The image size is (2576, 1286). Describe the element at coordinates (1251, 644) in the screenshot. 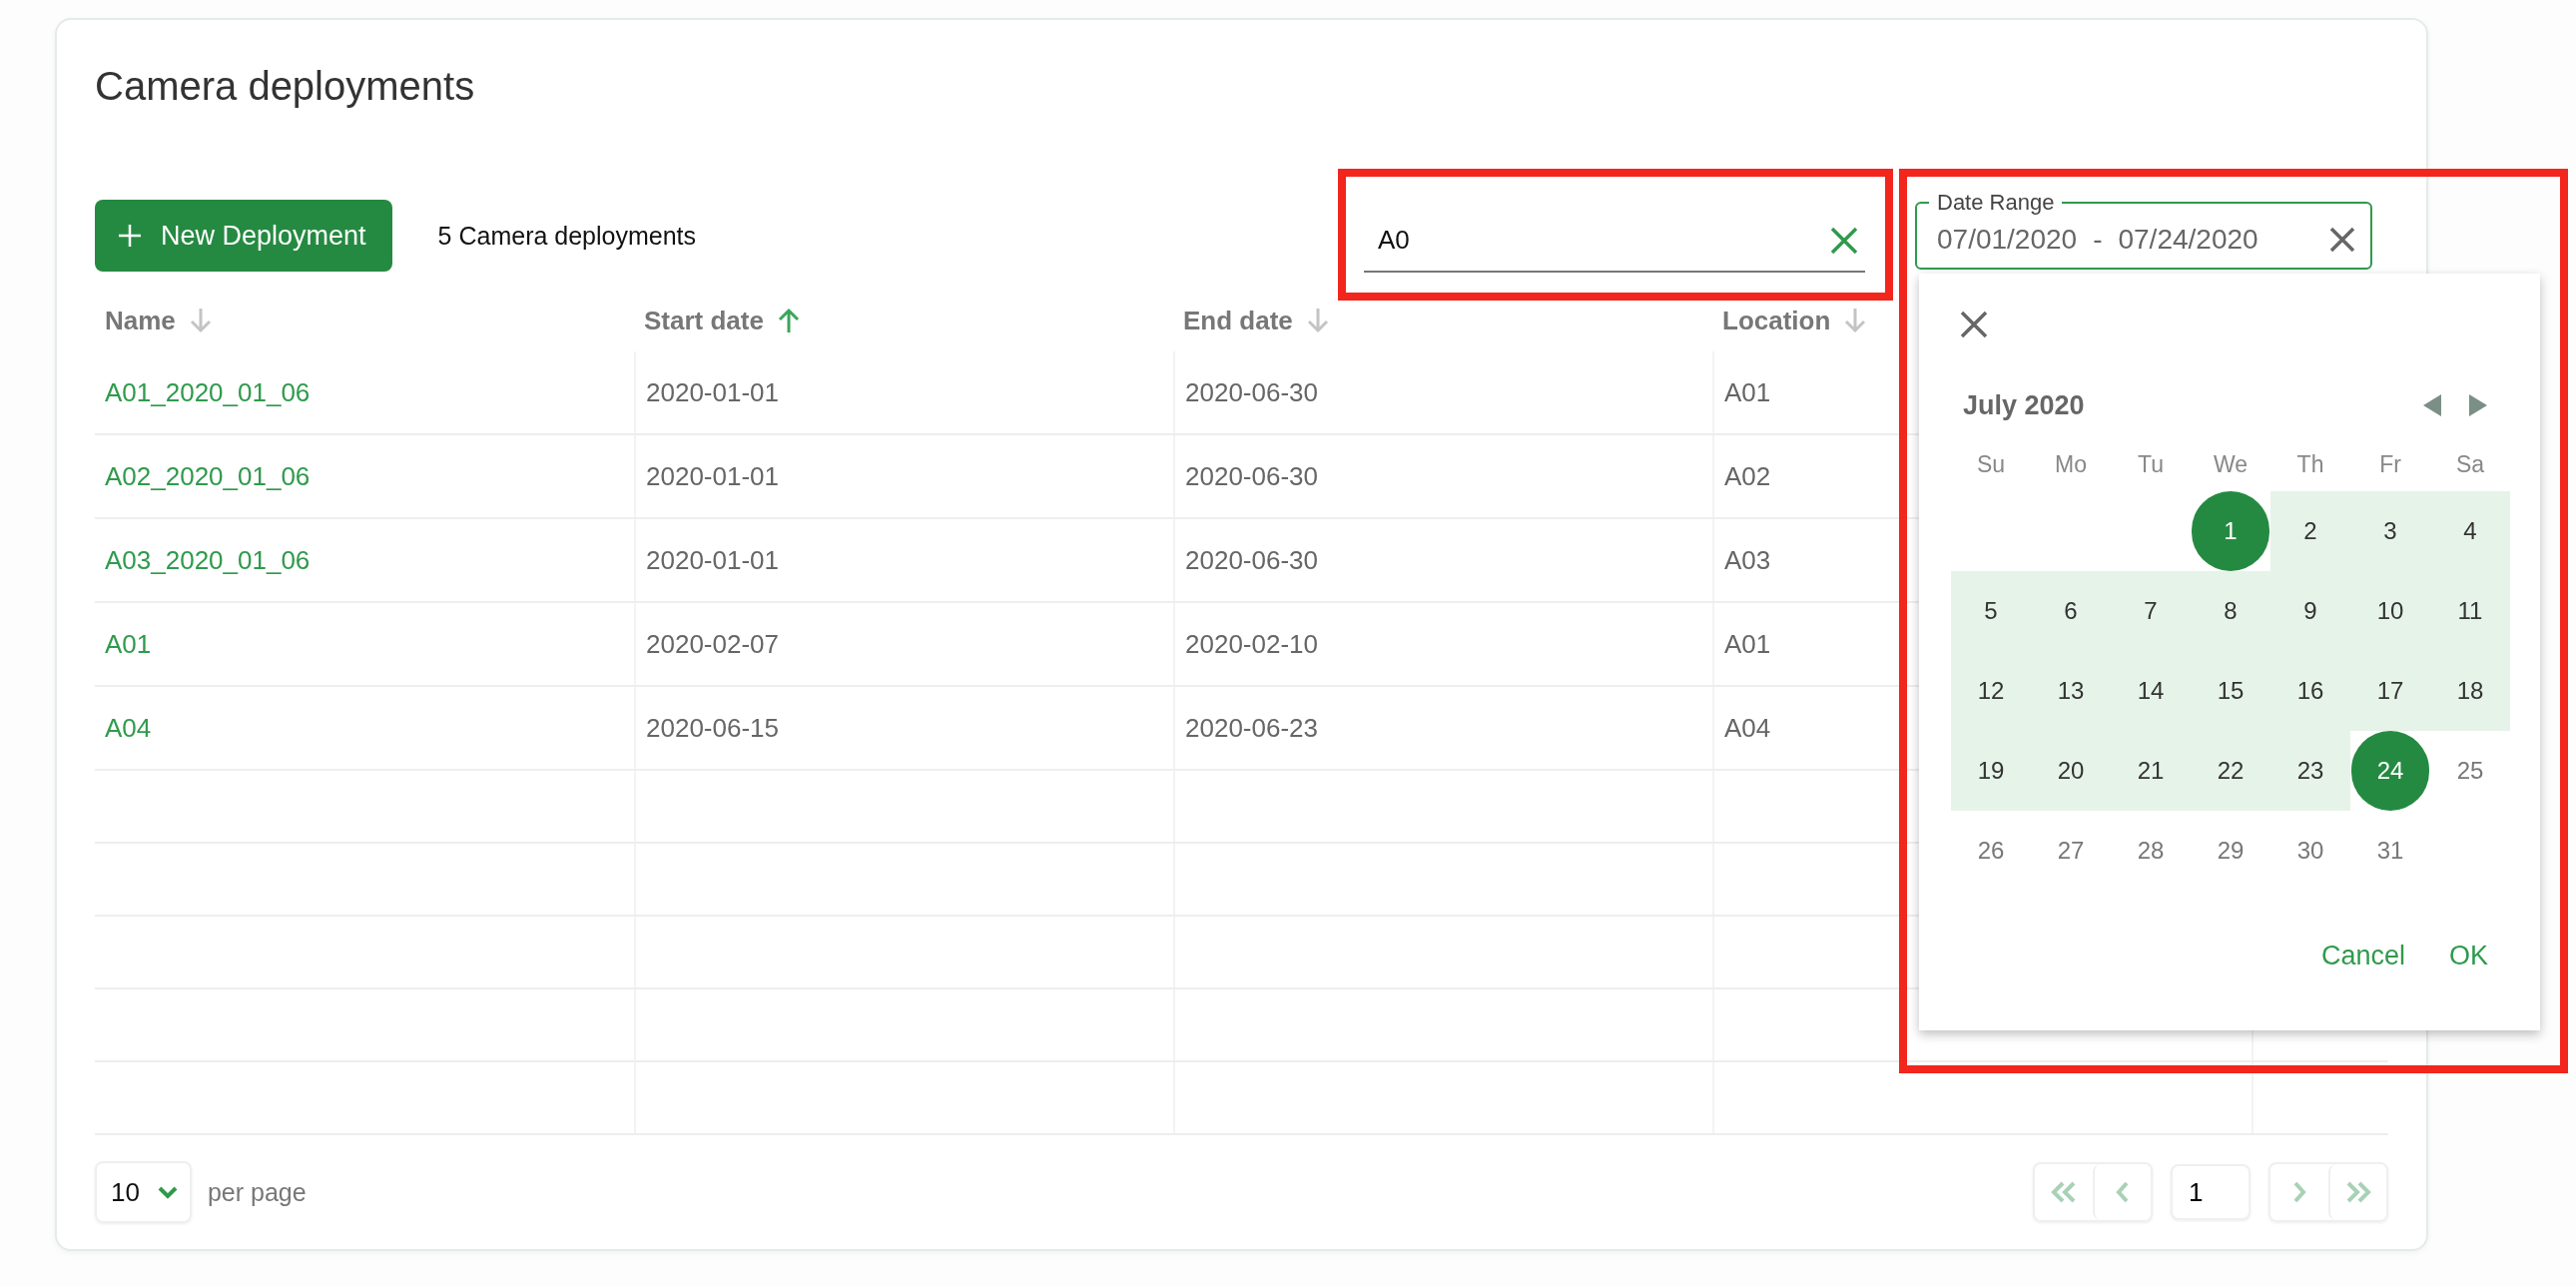

I see `table-cell: 2020-02-10` at that location.